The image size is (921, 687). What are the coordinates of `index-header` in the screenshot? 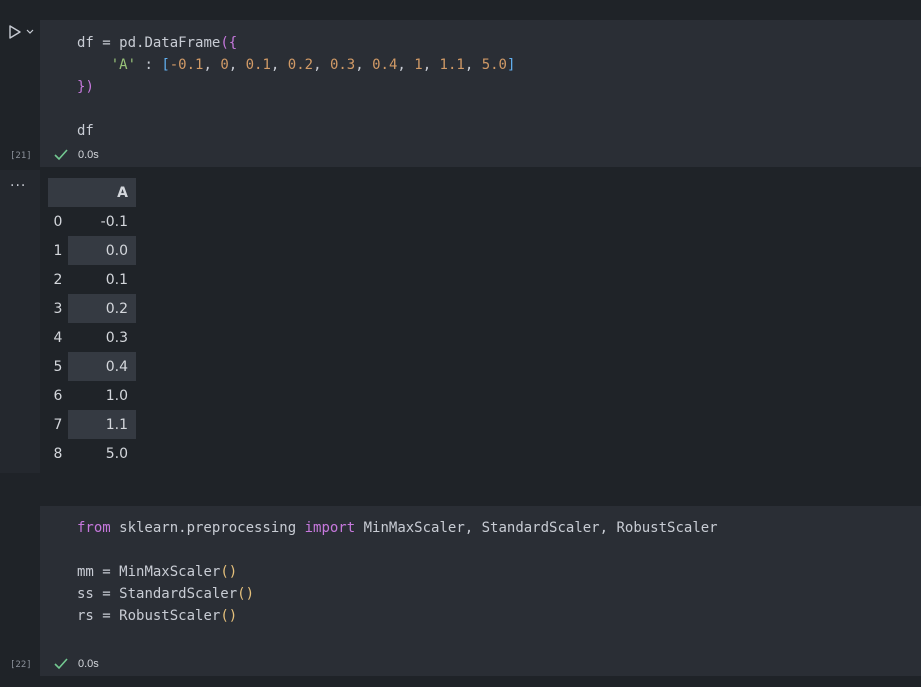 It's located at (58, 192).